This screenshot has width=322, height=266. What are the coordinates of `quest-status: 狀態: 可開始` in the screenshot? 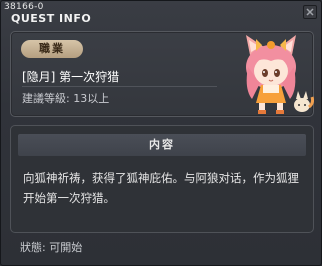 It's located at (51, 247).